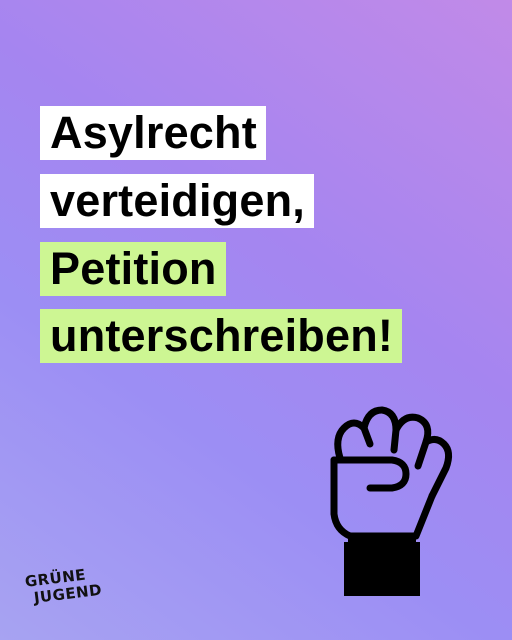  What do you see at coordinates (133, 269) in the screenshot?
I see `headline-line-3: Petition` at bounding box center [133, 269].